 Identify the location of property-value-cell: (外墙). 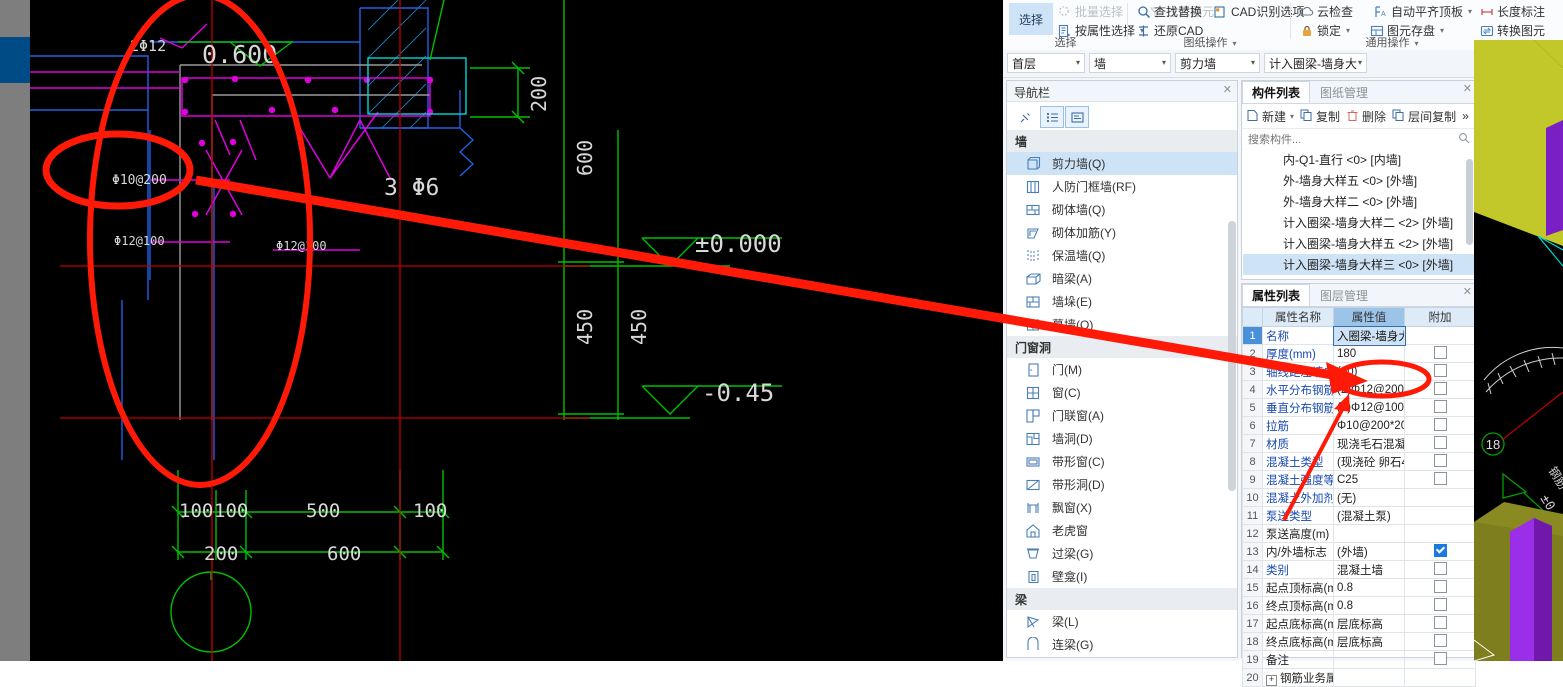
(1369, 551).